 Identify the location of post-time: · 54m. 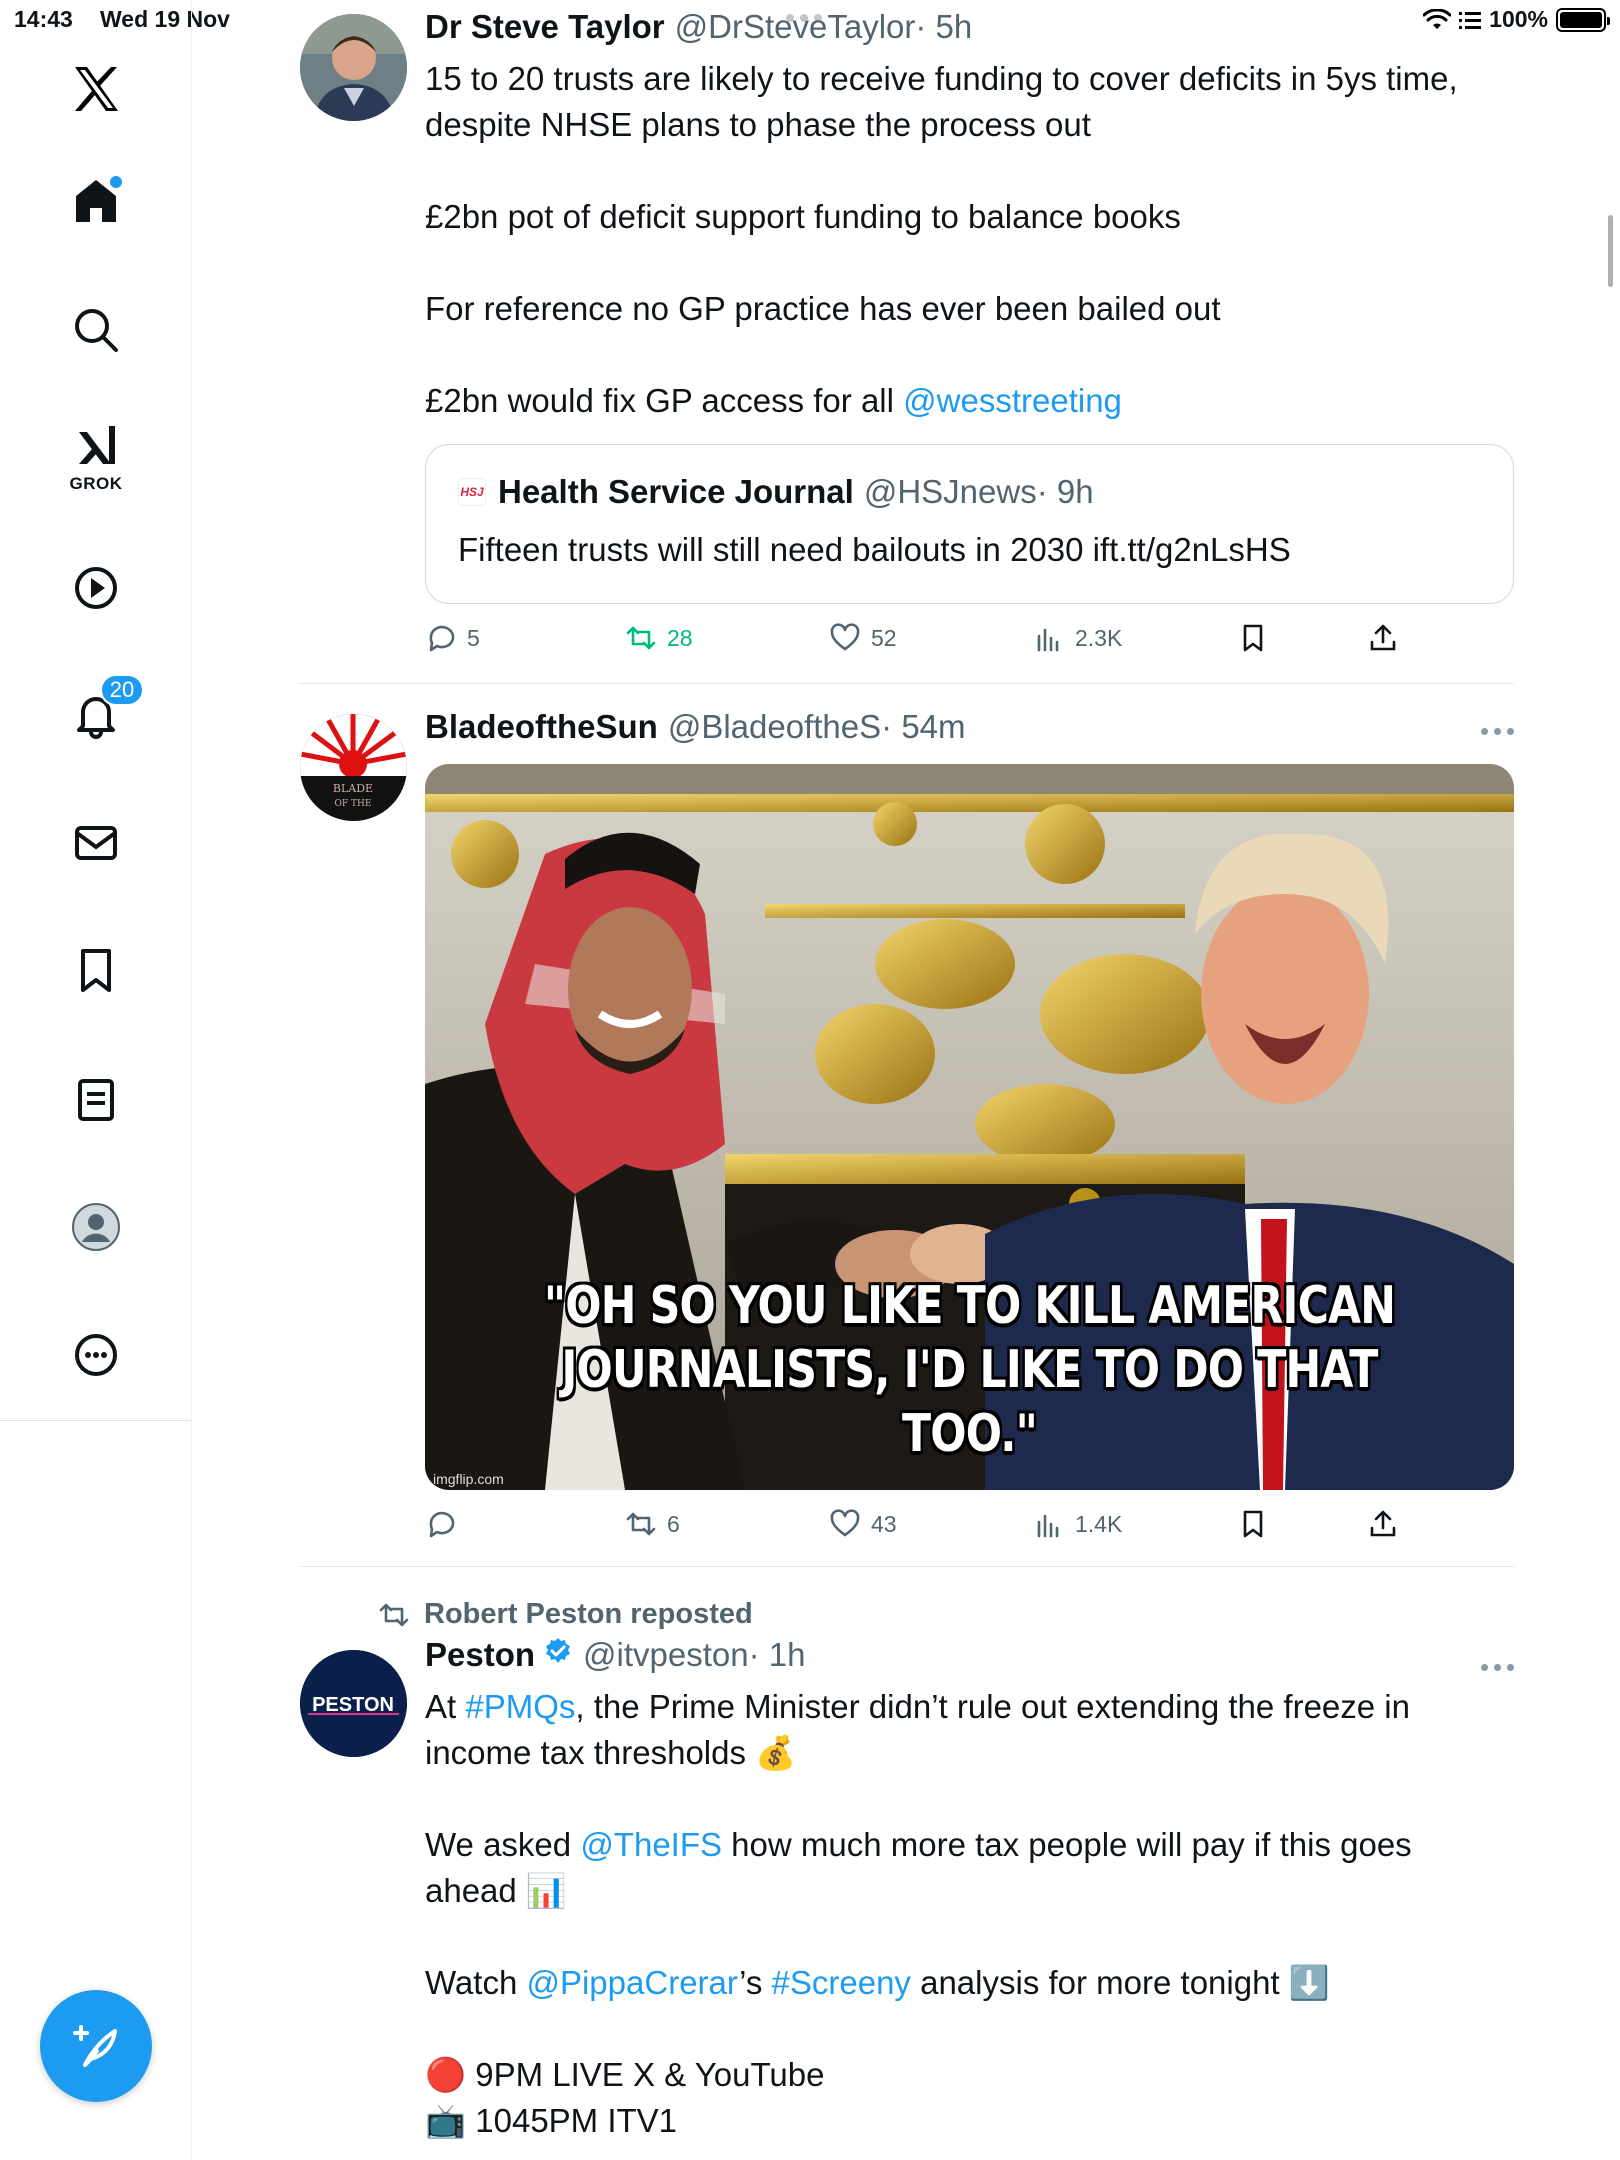
(923, 727).